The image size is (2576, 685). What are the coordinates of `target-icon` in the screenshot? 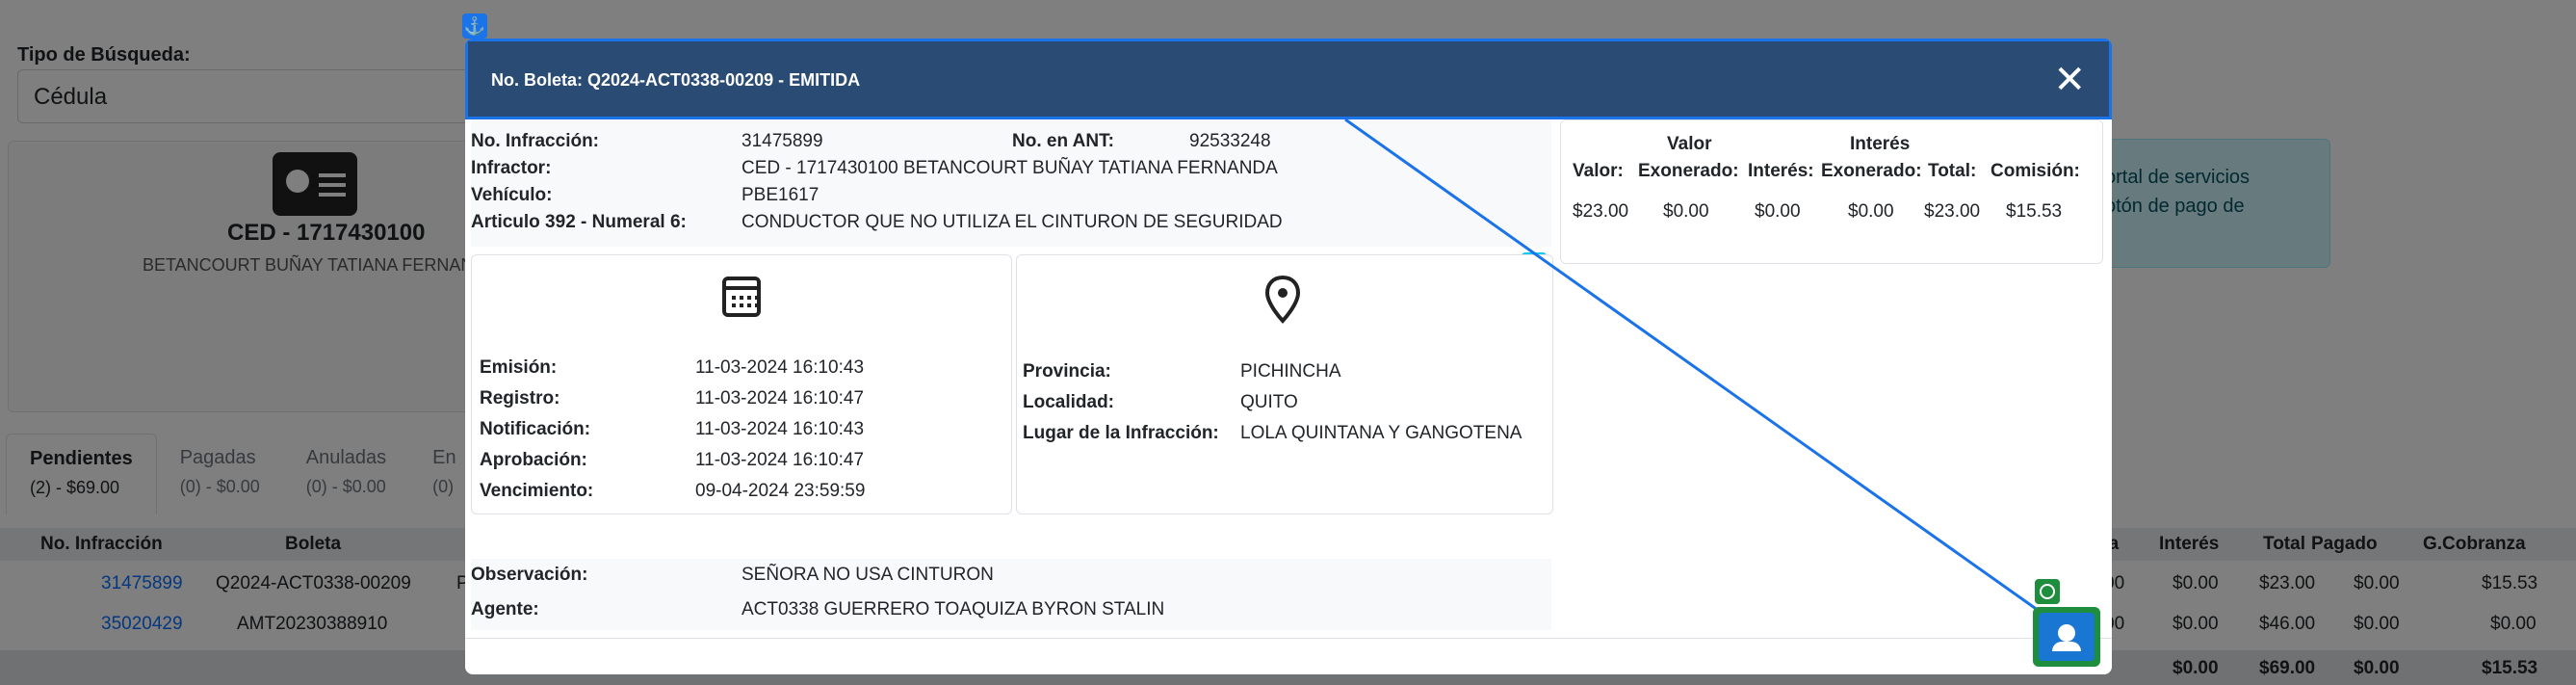 It's located at (2047, 591).